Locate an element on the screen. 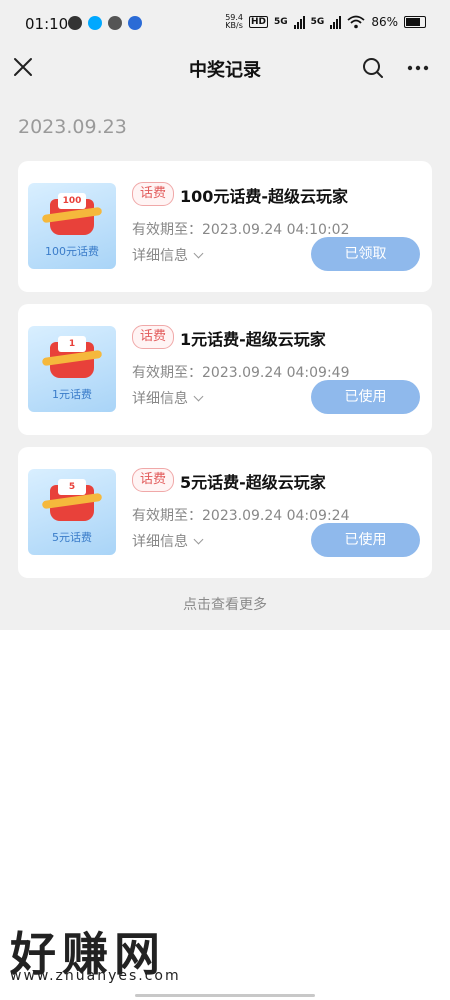  status-time: 01:10 is located at coordinates (47, 24).